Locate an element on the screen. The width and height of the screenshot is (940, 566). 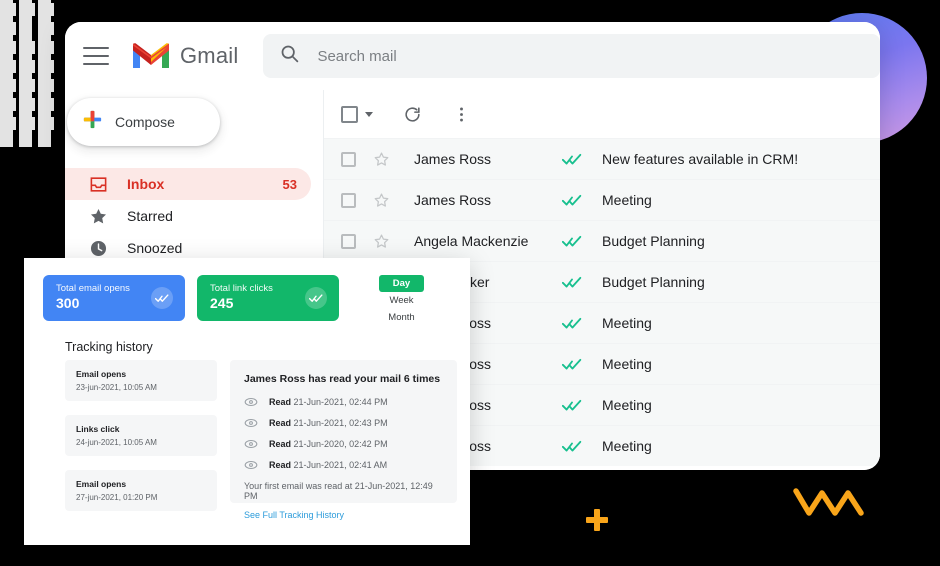
list-toolbar is located at coordinates (602, 114).